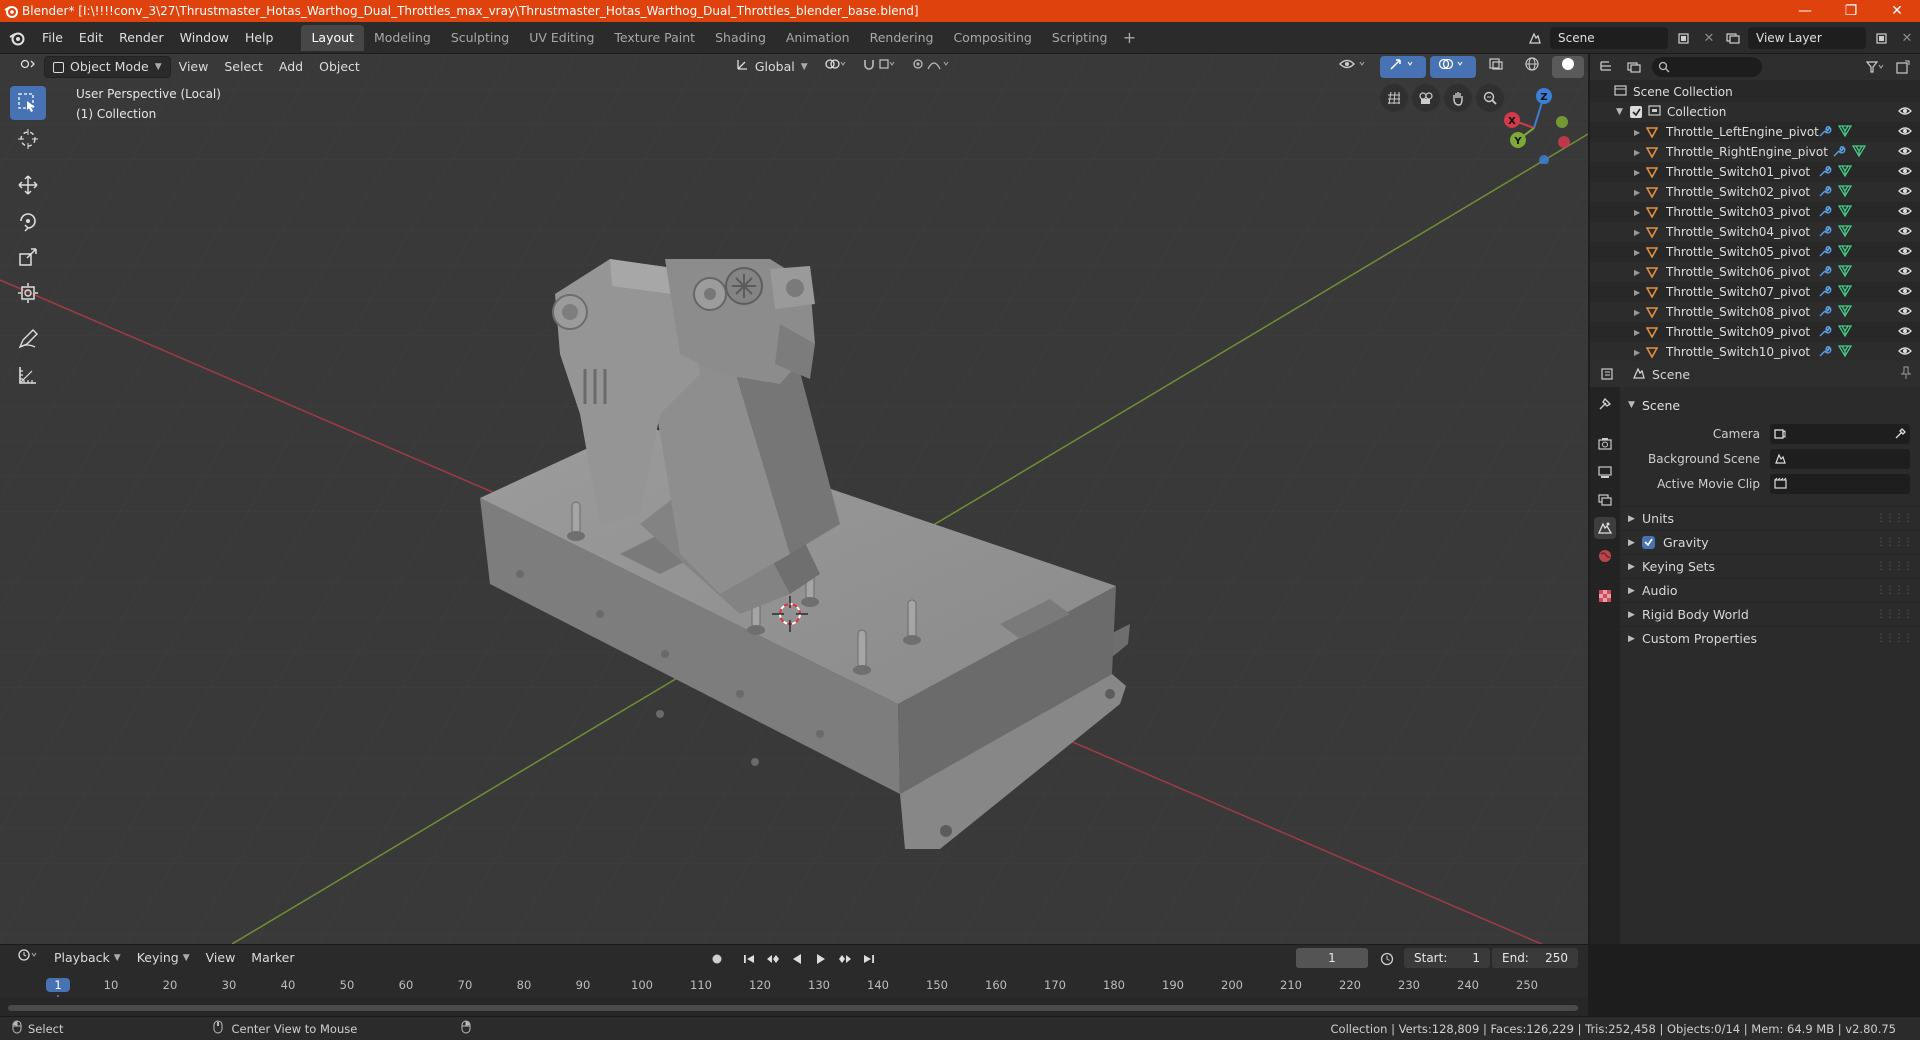 This screenshot has width=1920, height=1040. I want to click on tab-modeling: Modeling, so click(402, 38).